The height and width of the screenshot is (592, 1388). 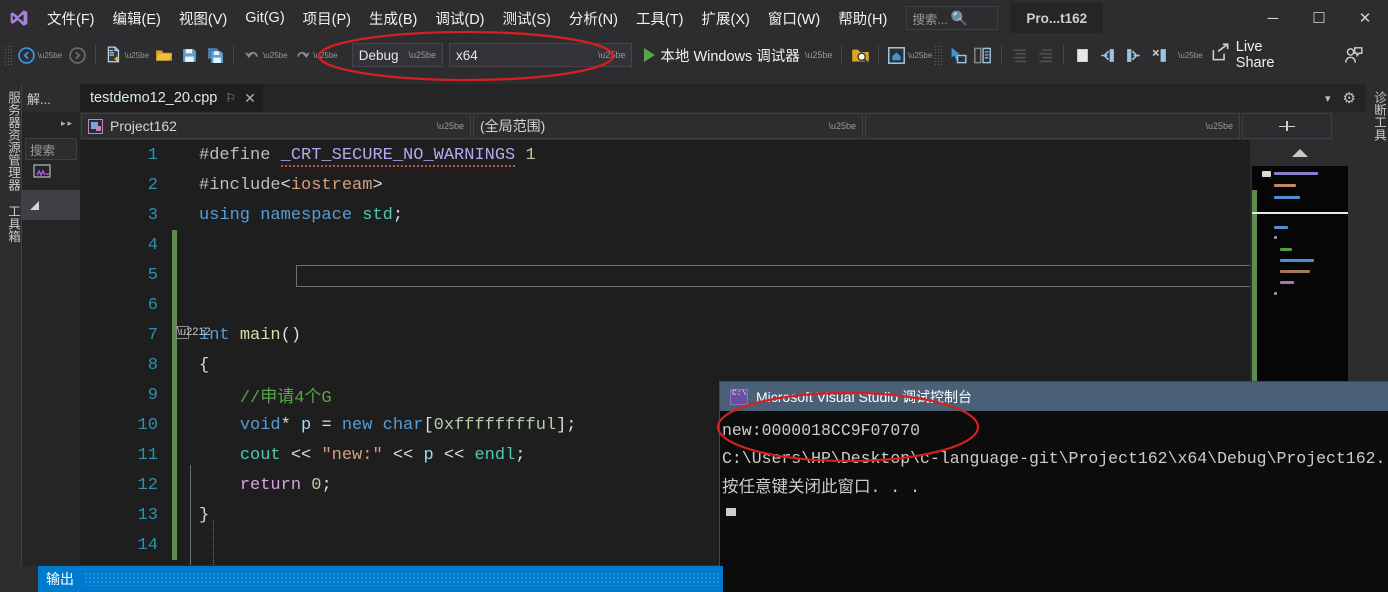 What do you see at coordinates (1319, 18) in the screenshot?
I see `maximize-button: ☐` at bounding box center [1319, 18].